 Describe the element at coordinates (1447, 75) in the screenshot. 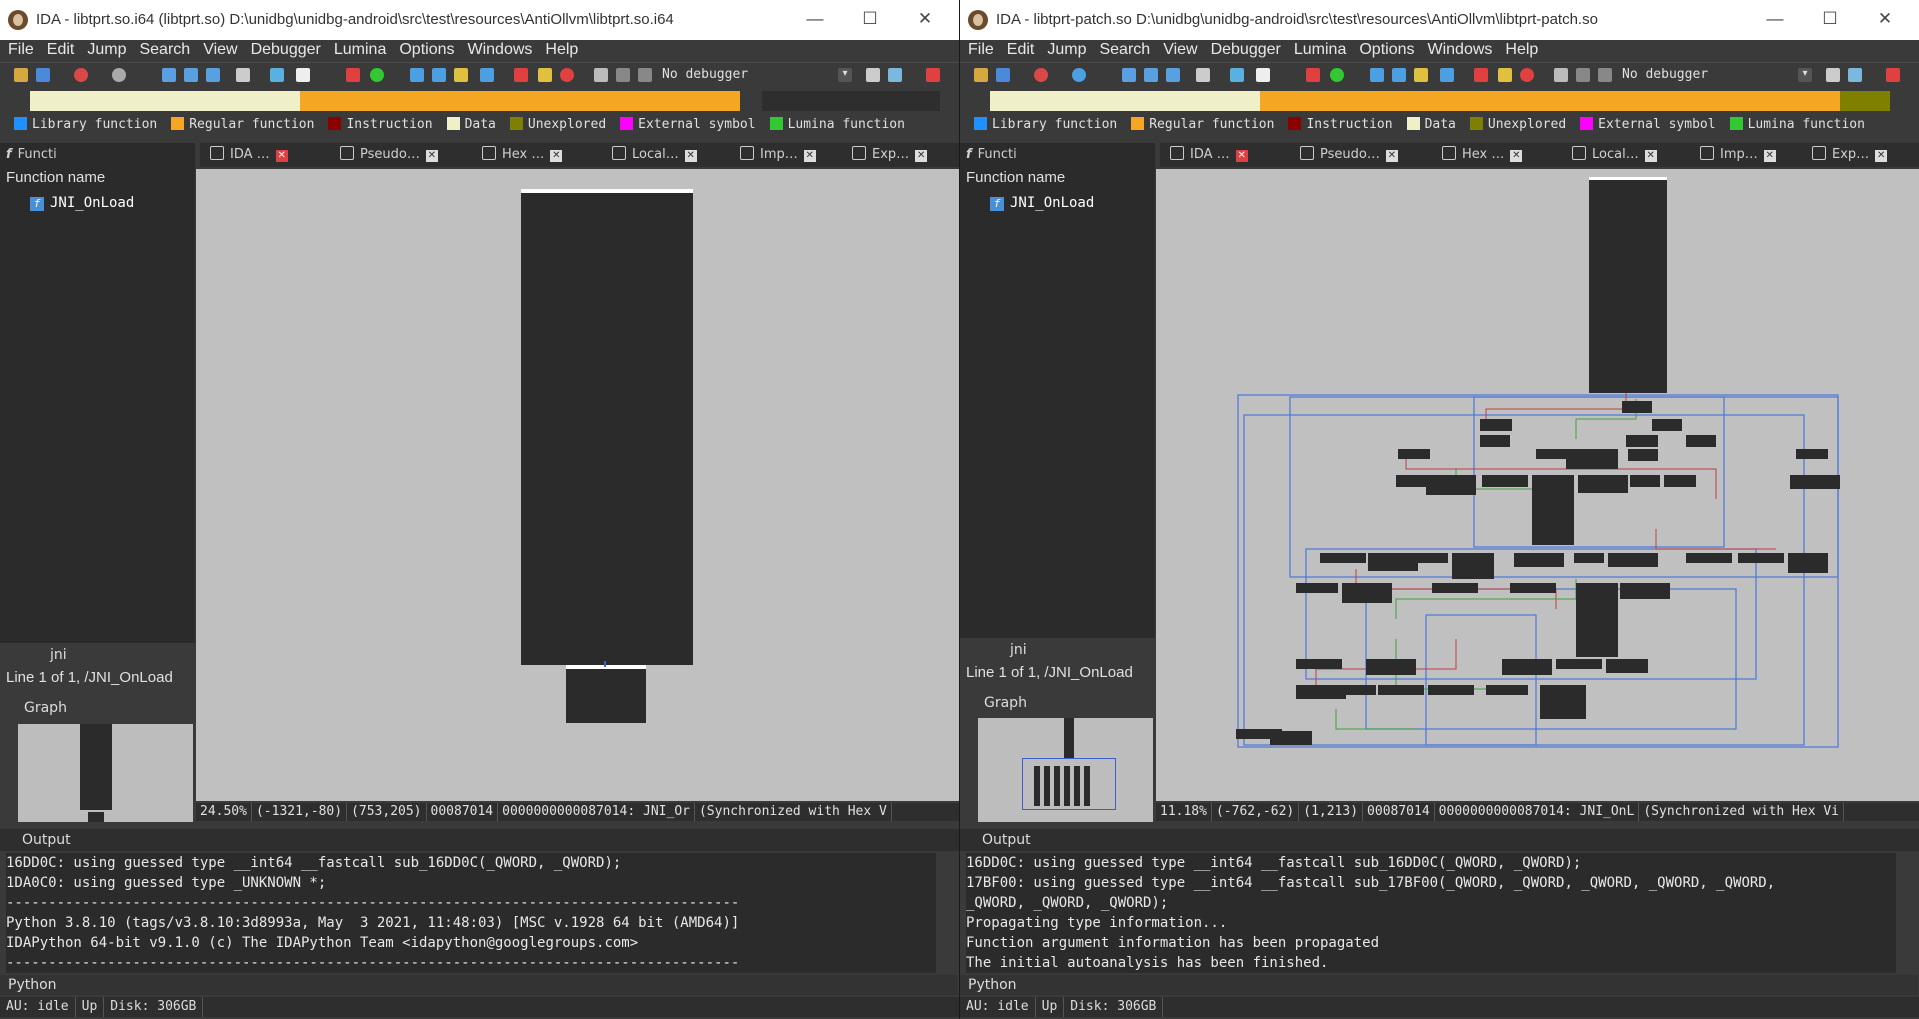

I see `list-icon` at that location.